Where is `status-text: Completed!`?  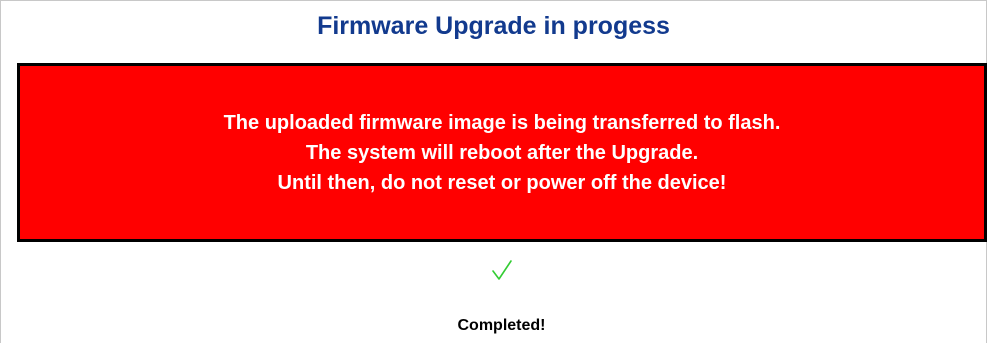
status-text: Completed! is located at coordinates (501, 325).